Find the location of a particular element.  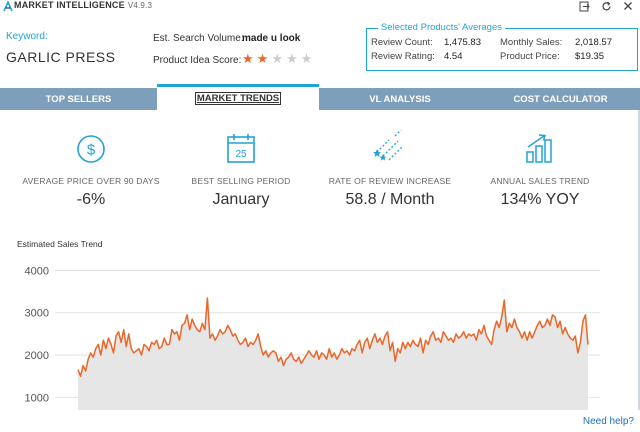

monthly-sales-label: Monthly Sales: is located at coordinates (531, 42).